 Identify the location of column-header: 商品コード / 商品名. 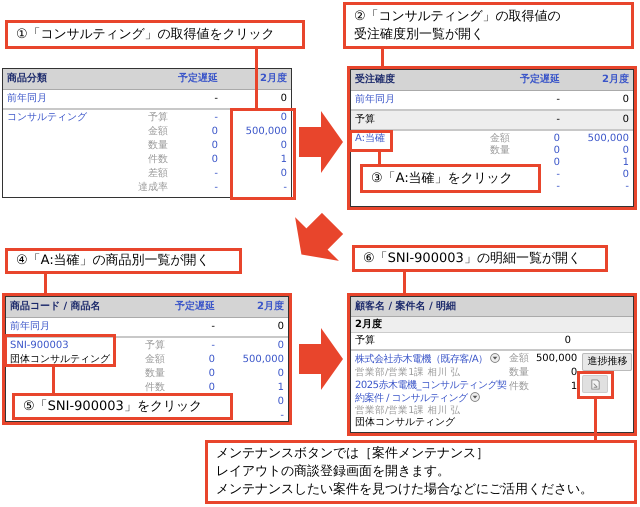
(56, 307).